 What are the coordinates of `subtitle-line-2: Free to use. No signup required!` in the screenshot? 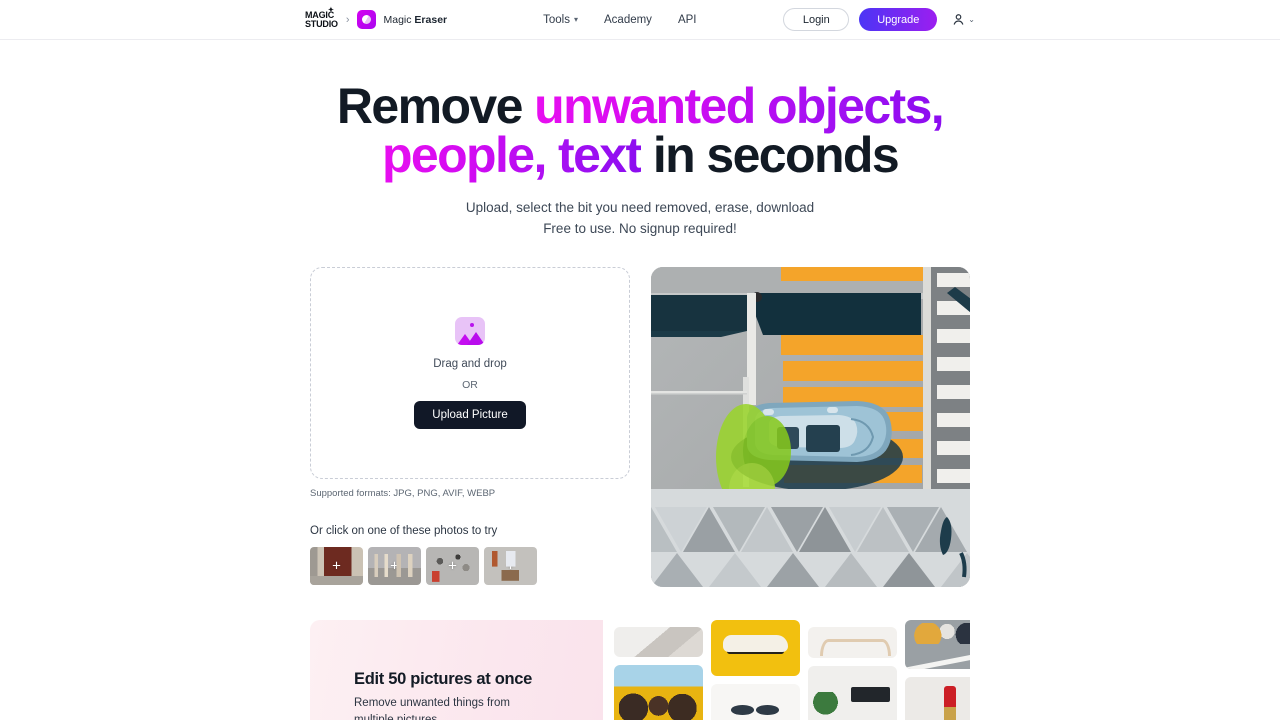 It's located at (640, 228).